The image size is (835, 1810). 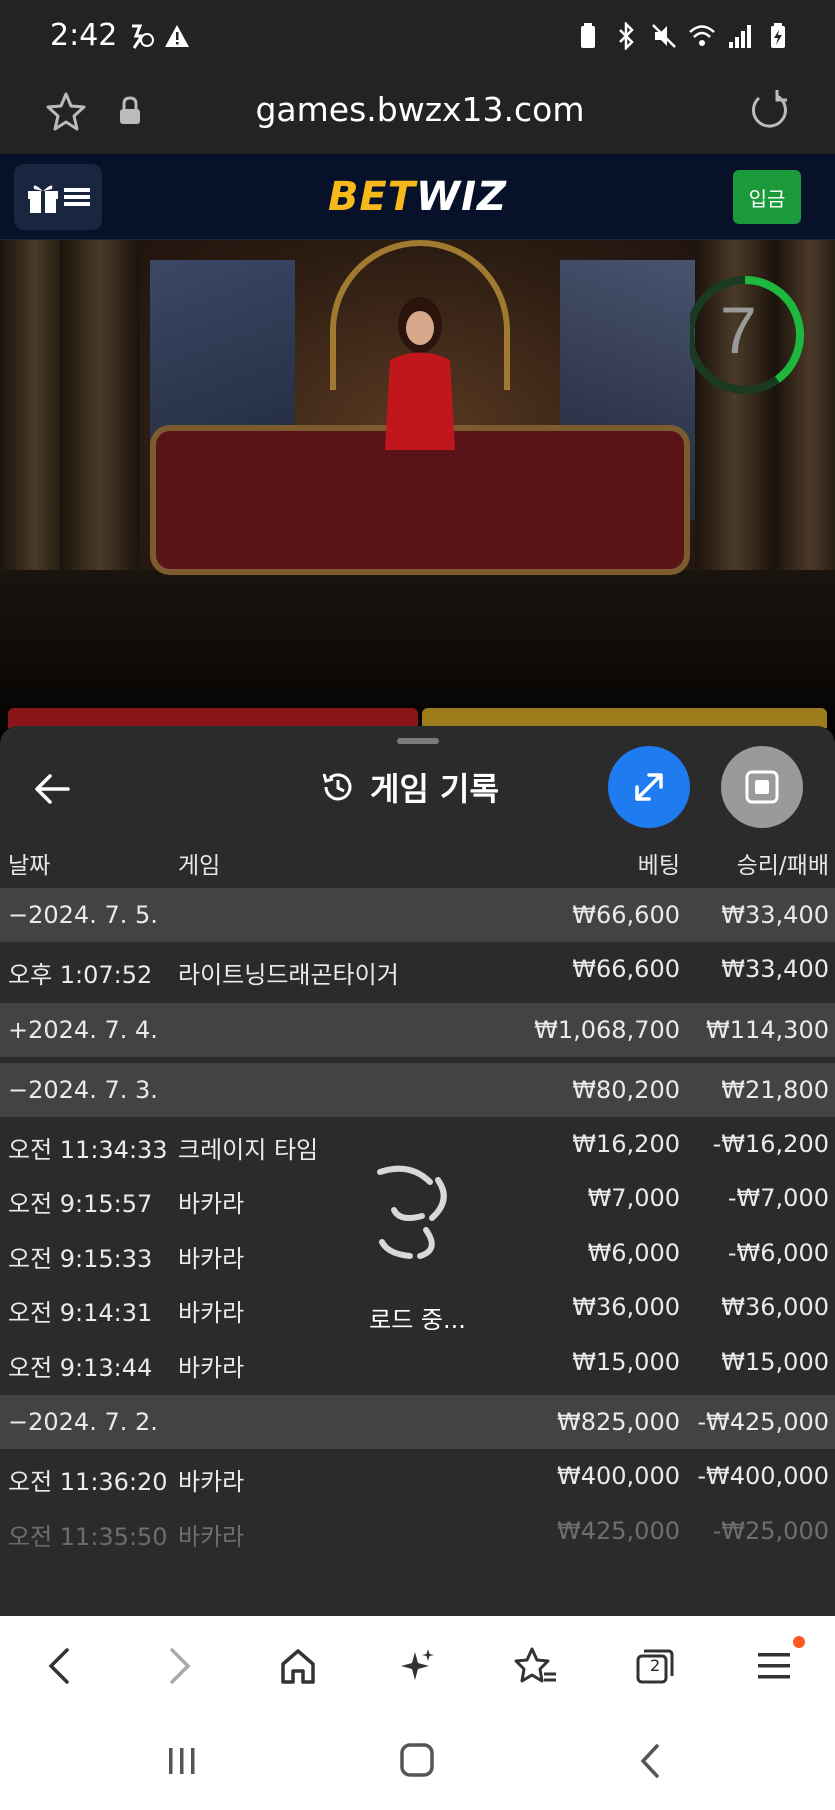 What do you see at coordinates (418, 741) in the screenshot?
I see `drag-handle` at bounding box center [418, 741].